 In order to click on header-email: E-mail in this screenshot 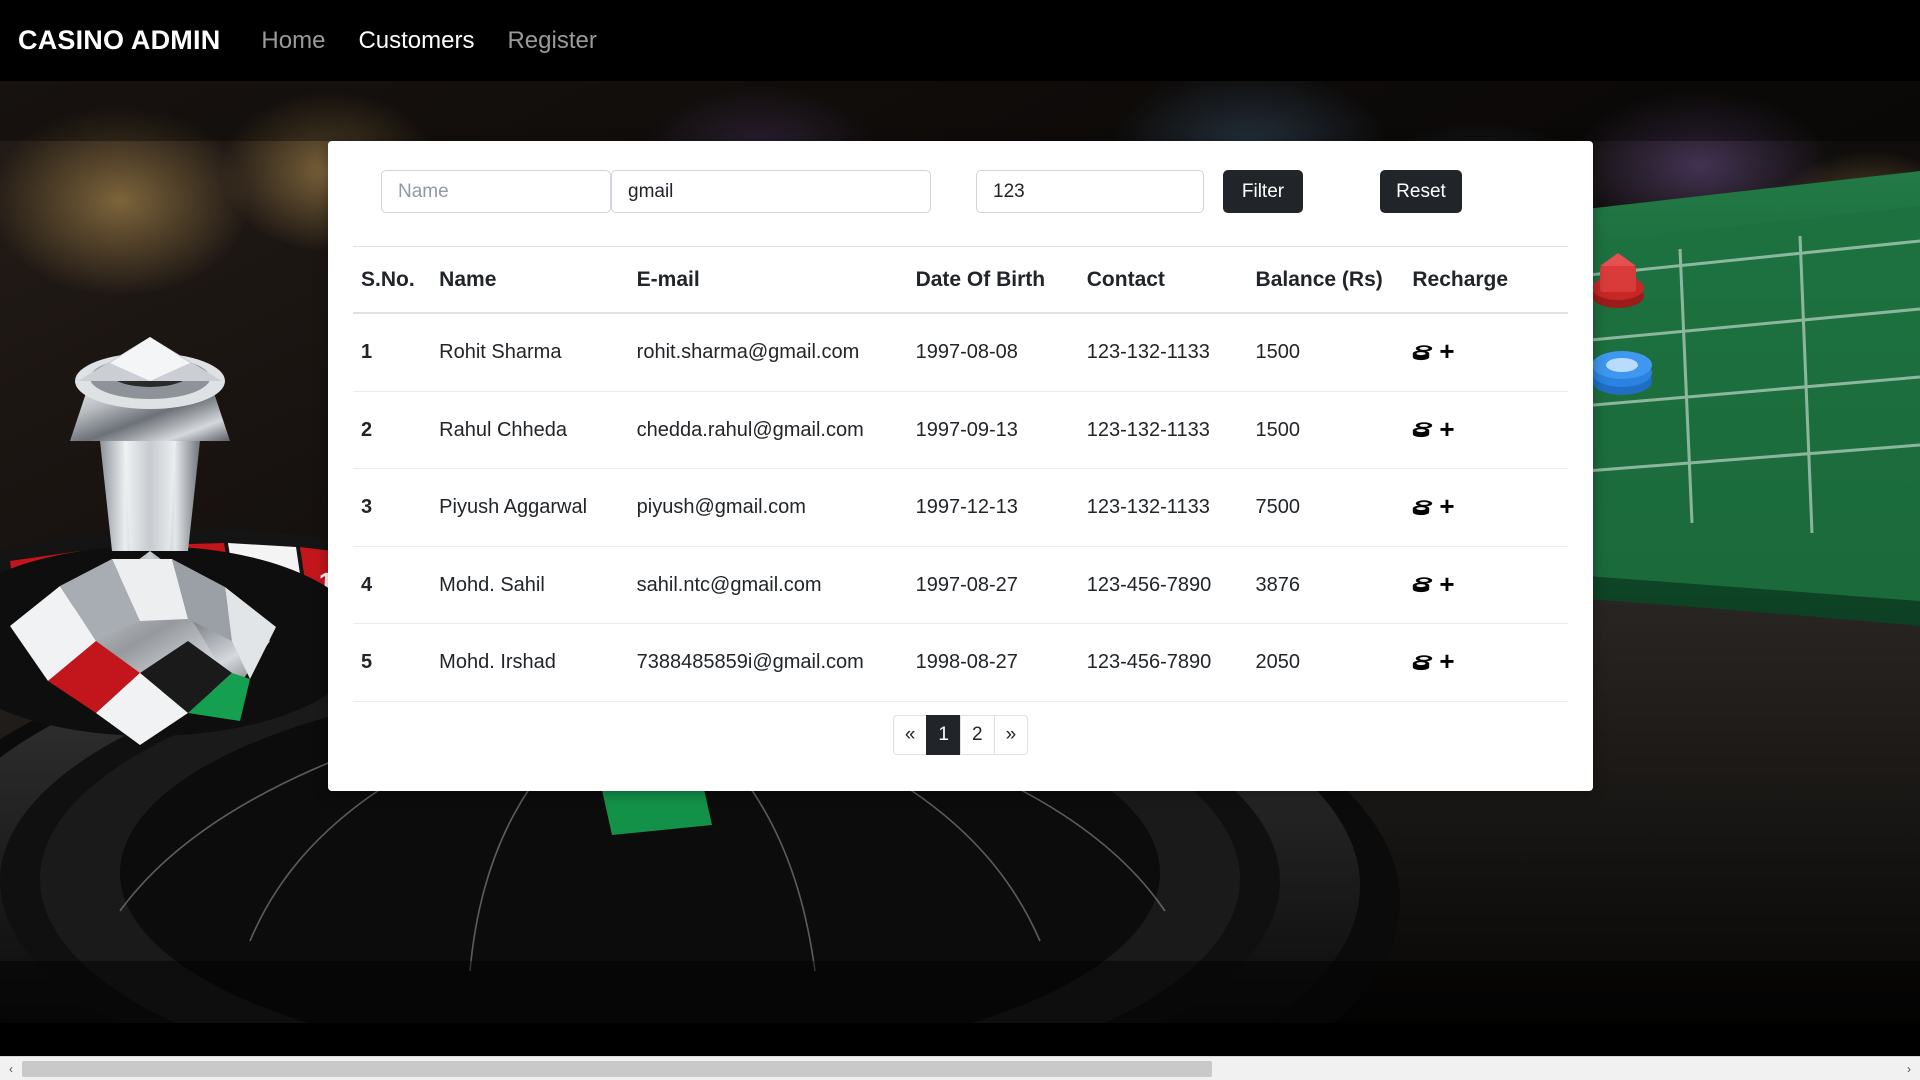, I will do `click(776, 280)`.